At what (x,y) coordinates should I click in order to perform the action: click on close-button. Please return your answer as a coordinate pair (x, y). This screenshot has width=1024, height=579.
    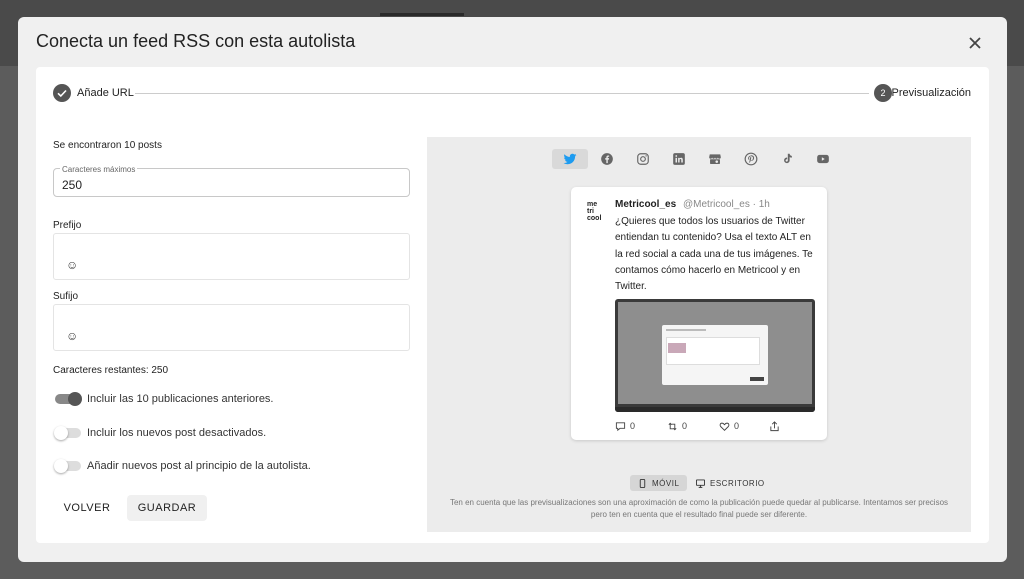
    Looking at the image, I should click on (975, 43).